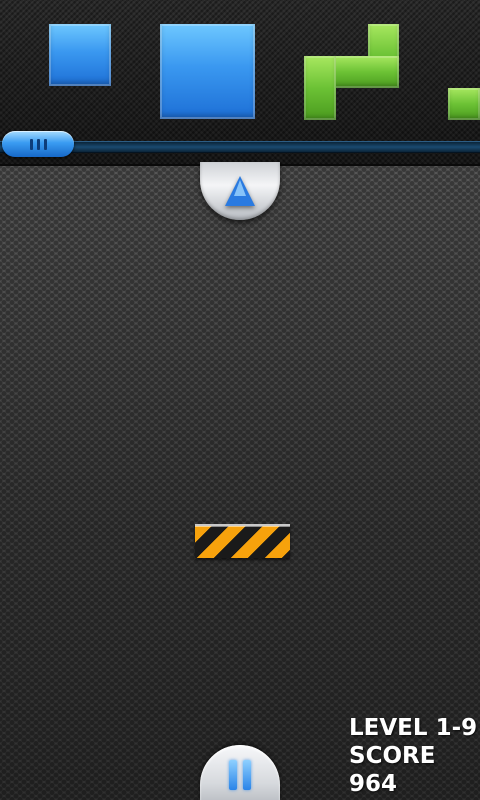 Image resolution: width=480 pixels, height=800 pixels. Describe the element at coordinates (456, 728) in the screenshot. I see `level-value: 1-9` at that location.